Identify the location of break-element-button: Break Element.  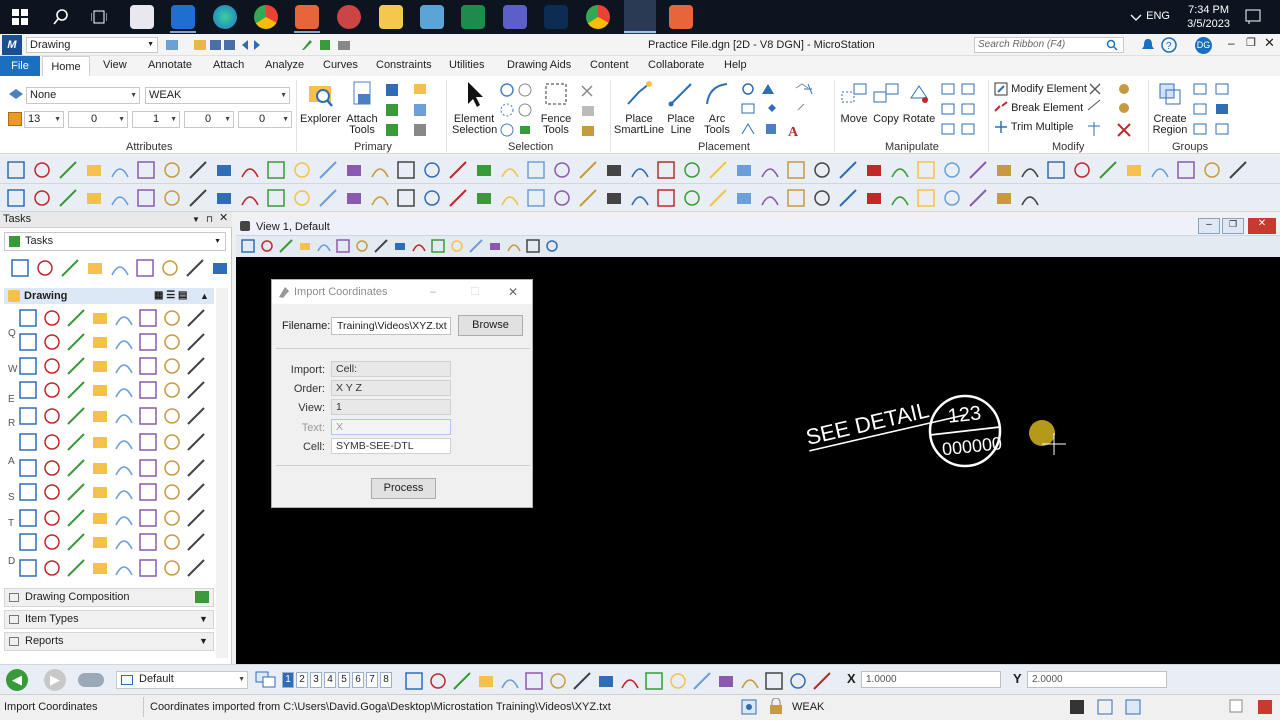
(1038, 108).